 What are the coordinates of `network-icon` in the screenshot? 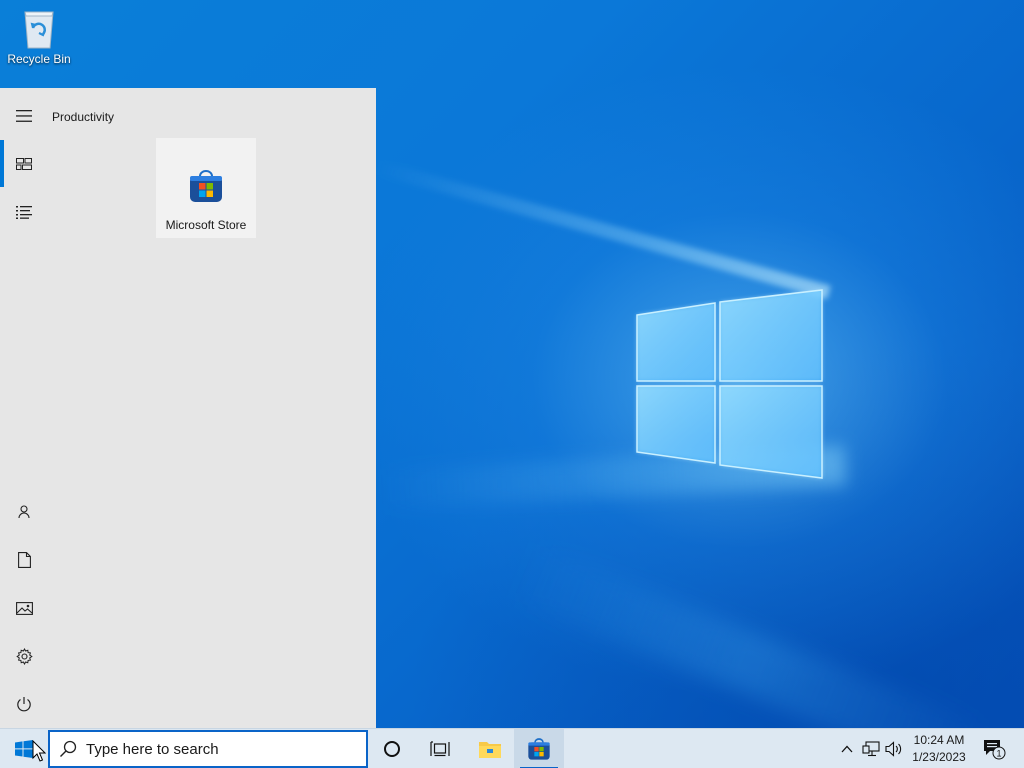 It's located at (871, 749).